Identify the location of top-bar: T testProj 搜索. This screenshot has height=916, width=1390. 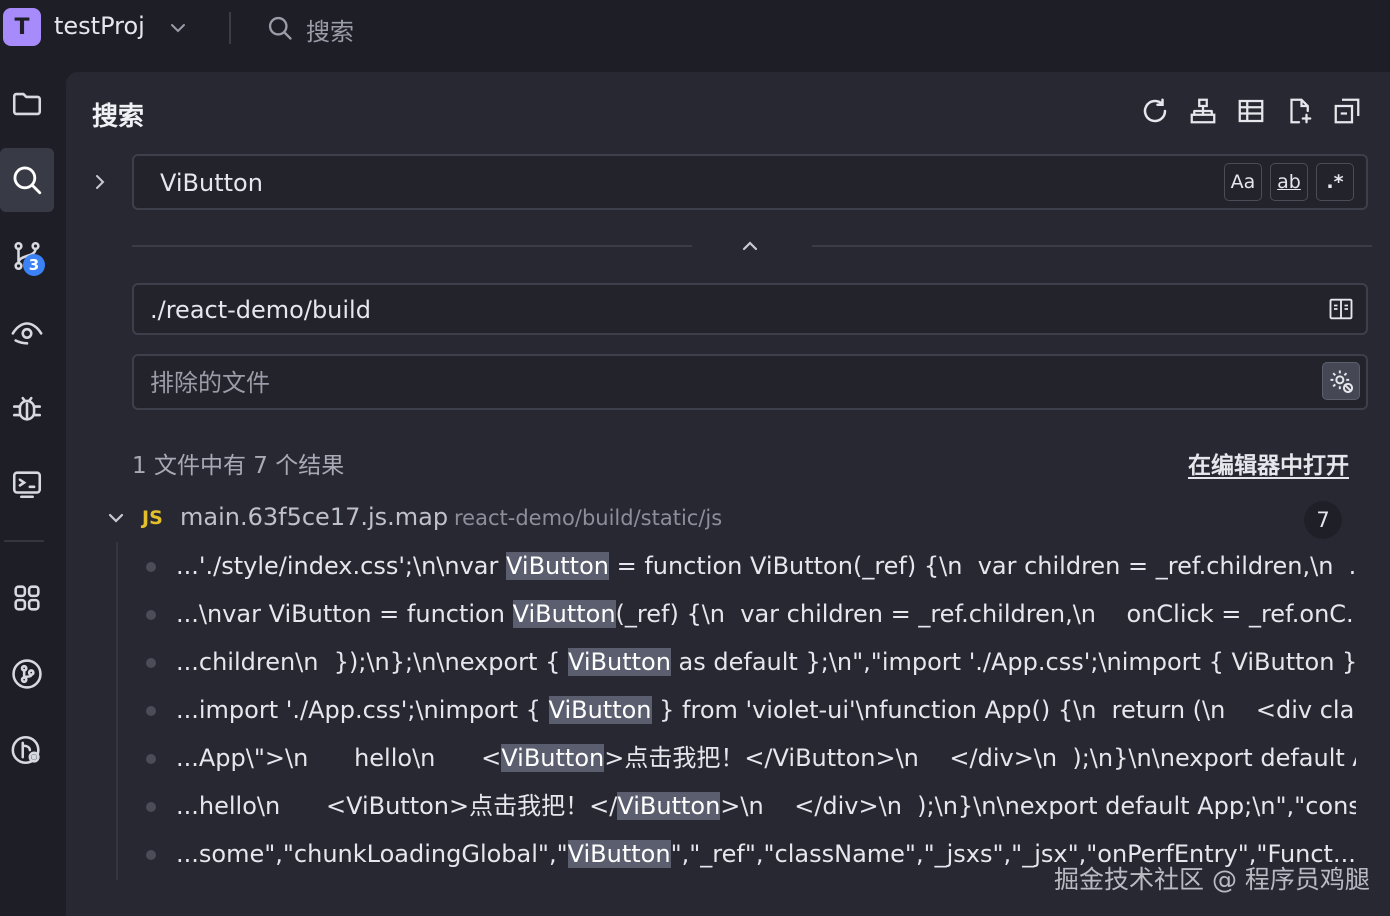
(695, 29).